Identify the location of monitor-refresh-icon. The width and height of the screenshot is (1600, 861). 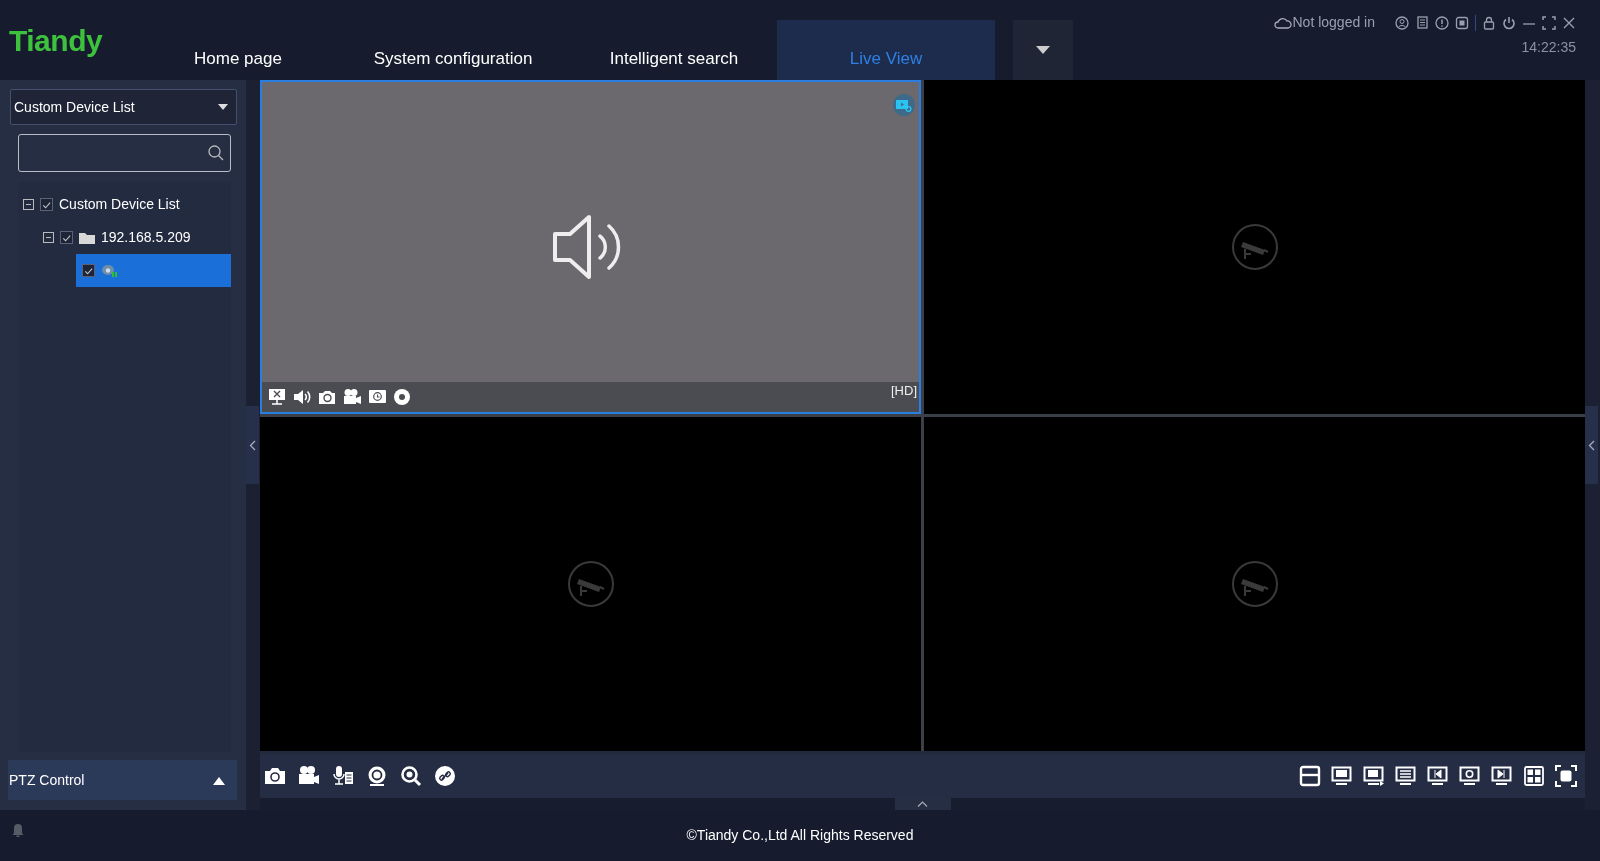
(1470, 776).